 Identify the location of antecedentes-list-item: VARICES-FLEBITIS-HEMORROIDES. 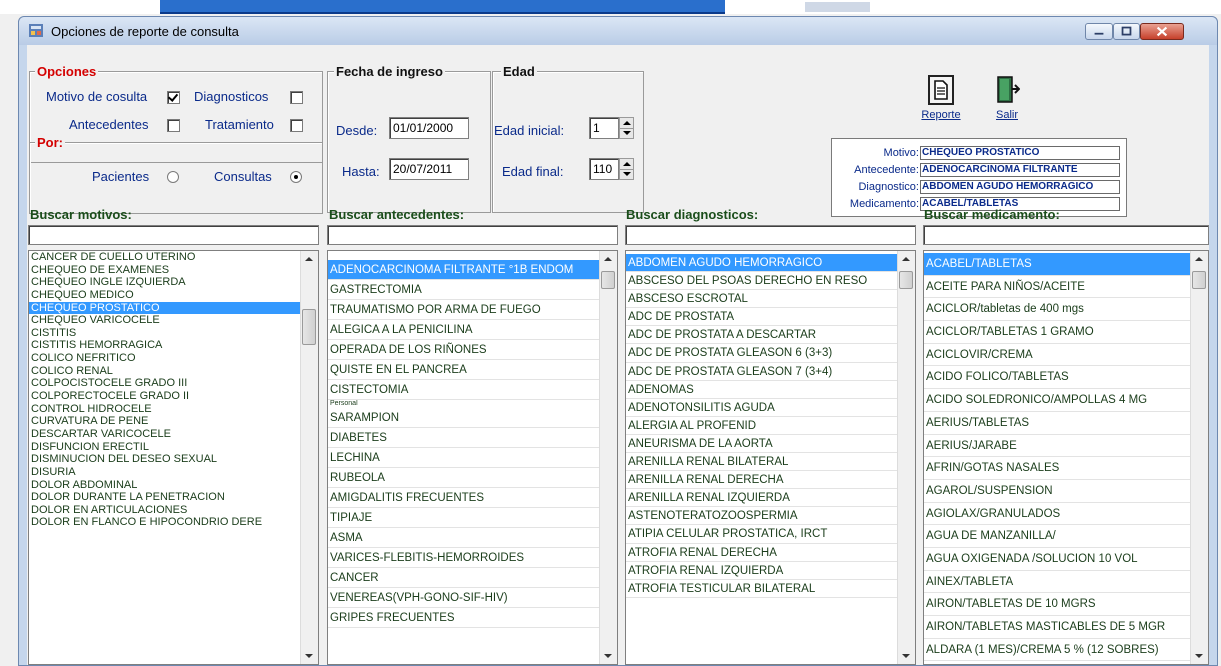
(464, 558).